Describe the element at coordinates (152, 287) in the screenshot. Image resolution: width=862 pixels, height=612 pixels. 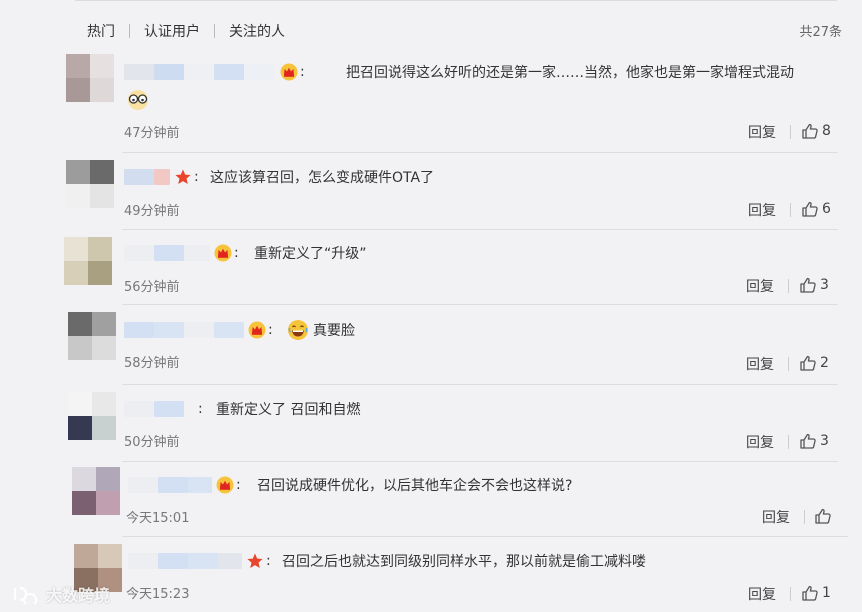
I see `comment-time: 56分钟前` at that location.